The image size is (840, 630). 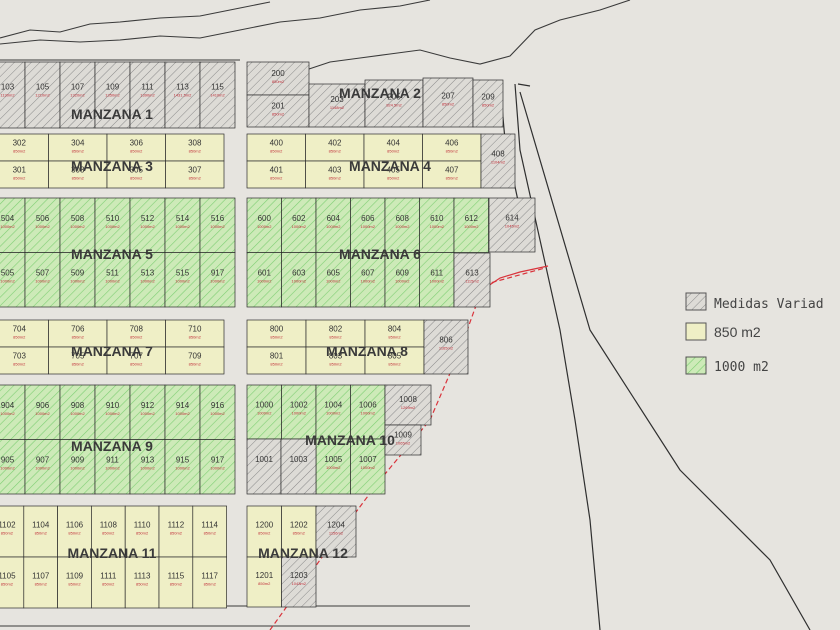 I want to click on lot-510: 5101000m2, so click(x=112, y=225).